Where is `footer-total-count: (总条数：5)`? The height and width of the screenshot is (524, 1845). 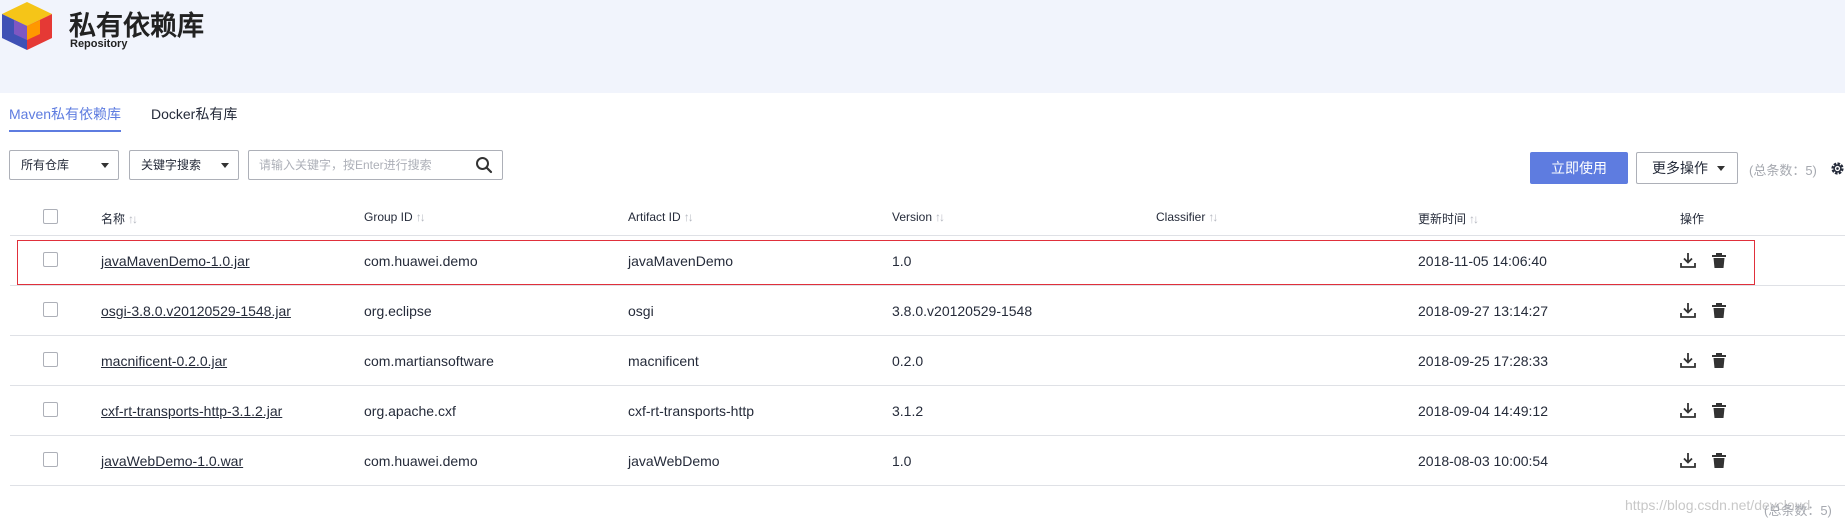
footer-total-count: (总条数：5) is located at coordinates (1798, 510).